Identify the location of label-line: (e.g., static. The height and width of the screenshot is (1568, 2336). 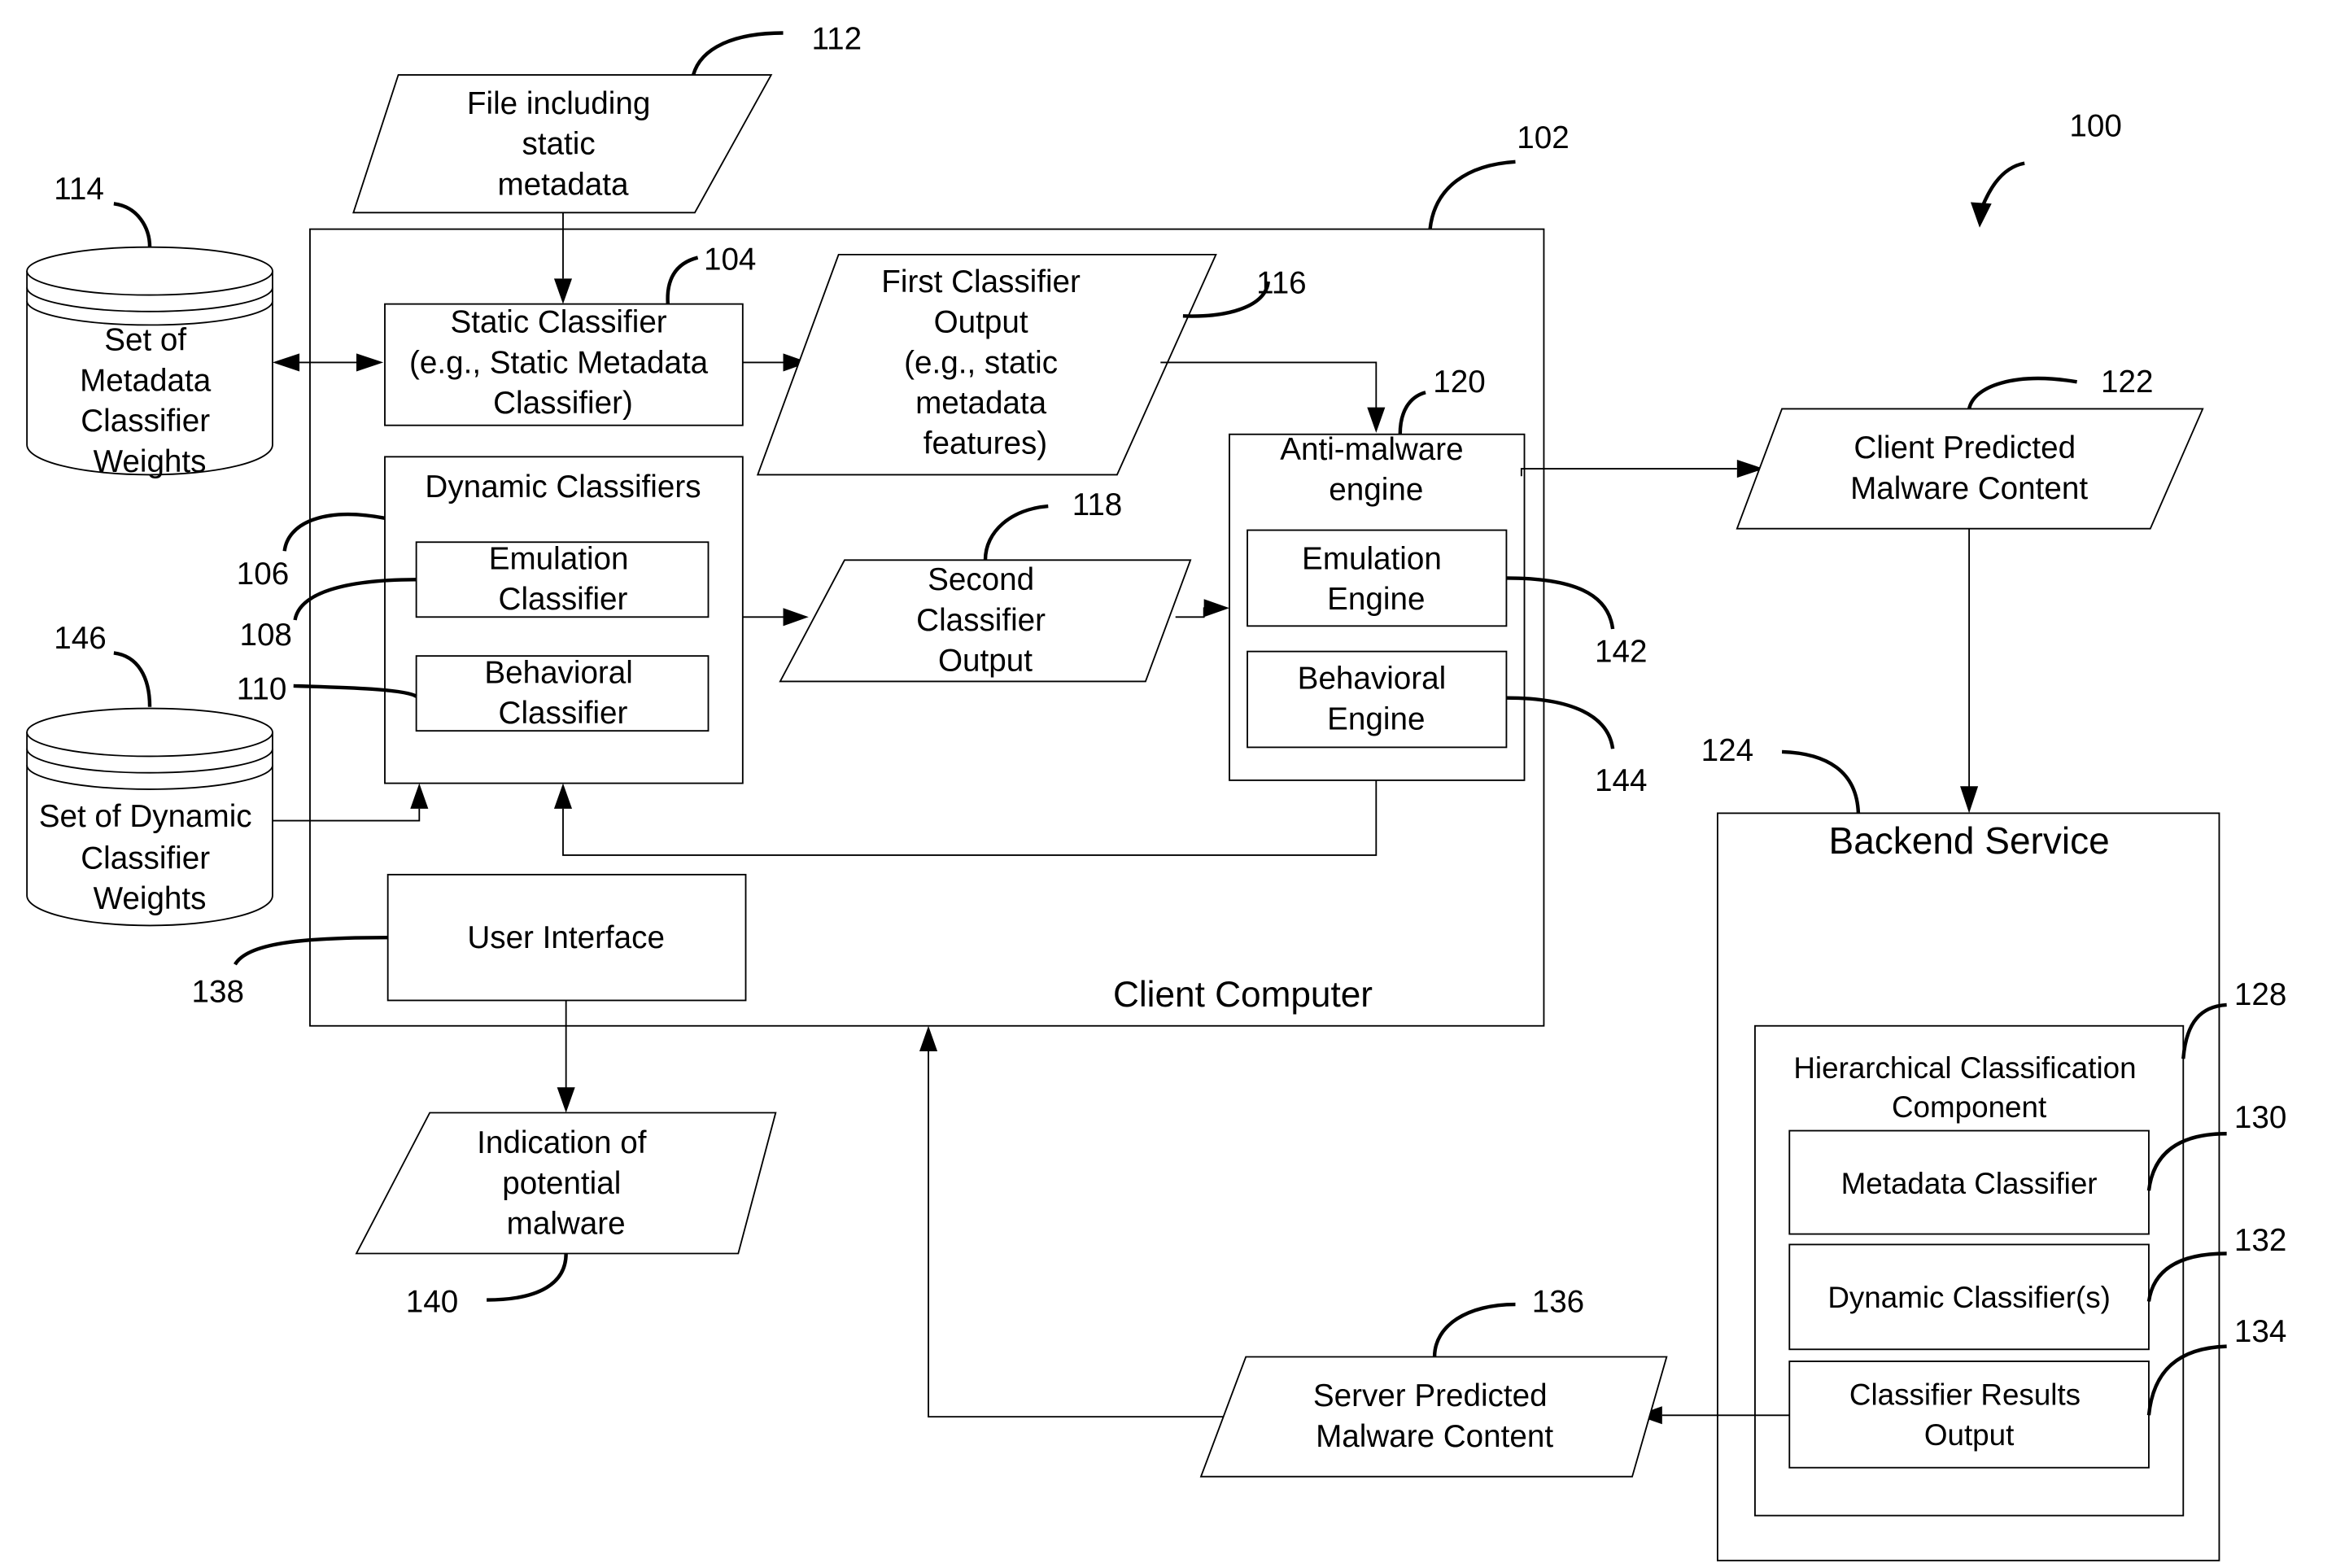
(981, 362).